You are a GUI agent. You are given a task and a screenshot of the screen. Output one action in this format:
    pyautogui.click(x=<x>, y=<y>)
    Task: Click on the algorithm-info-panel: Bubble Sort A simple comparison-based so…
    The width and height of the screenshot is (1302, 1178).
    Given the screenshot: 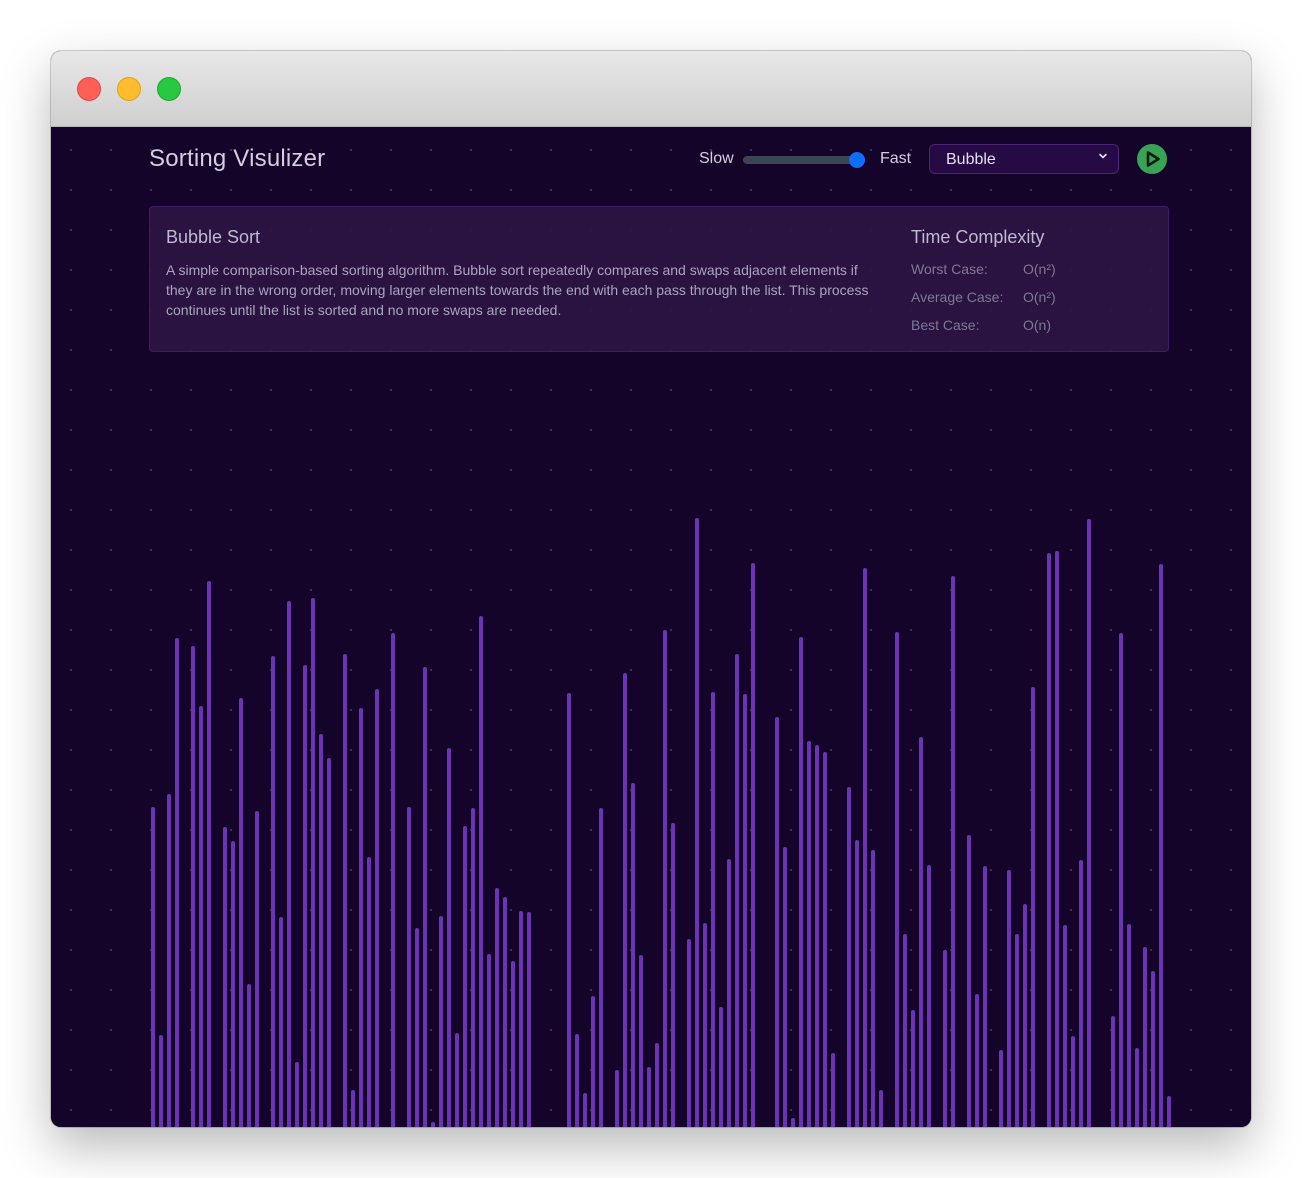 What is the action you would take?
    pyautogui.click(x=659, y=279)
    